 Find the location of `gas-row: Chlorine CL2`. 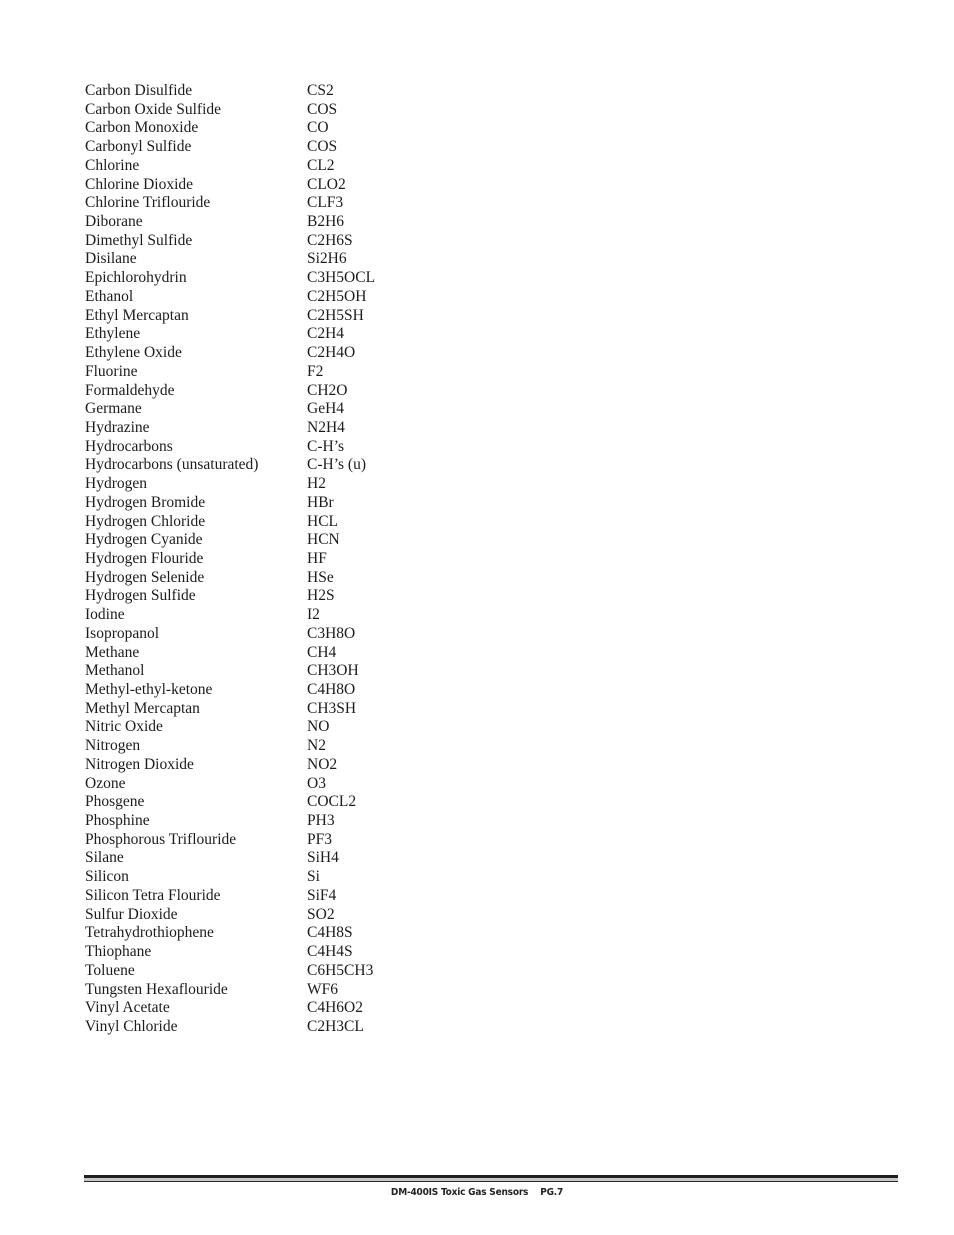

gas-row: Chlorine CL2 is located at coordinates (230, 166).